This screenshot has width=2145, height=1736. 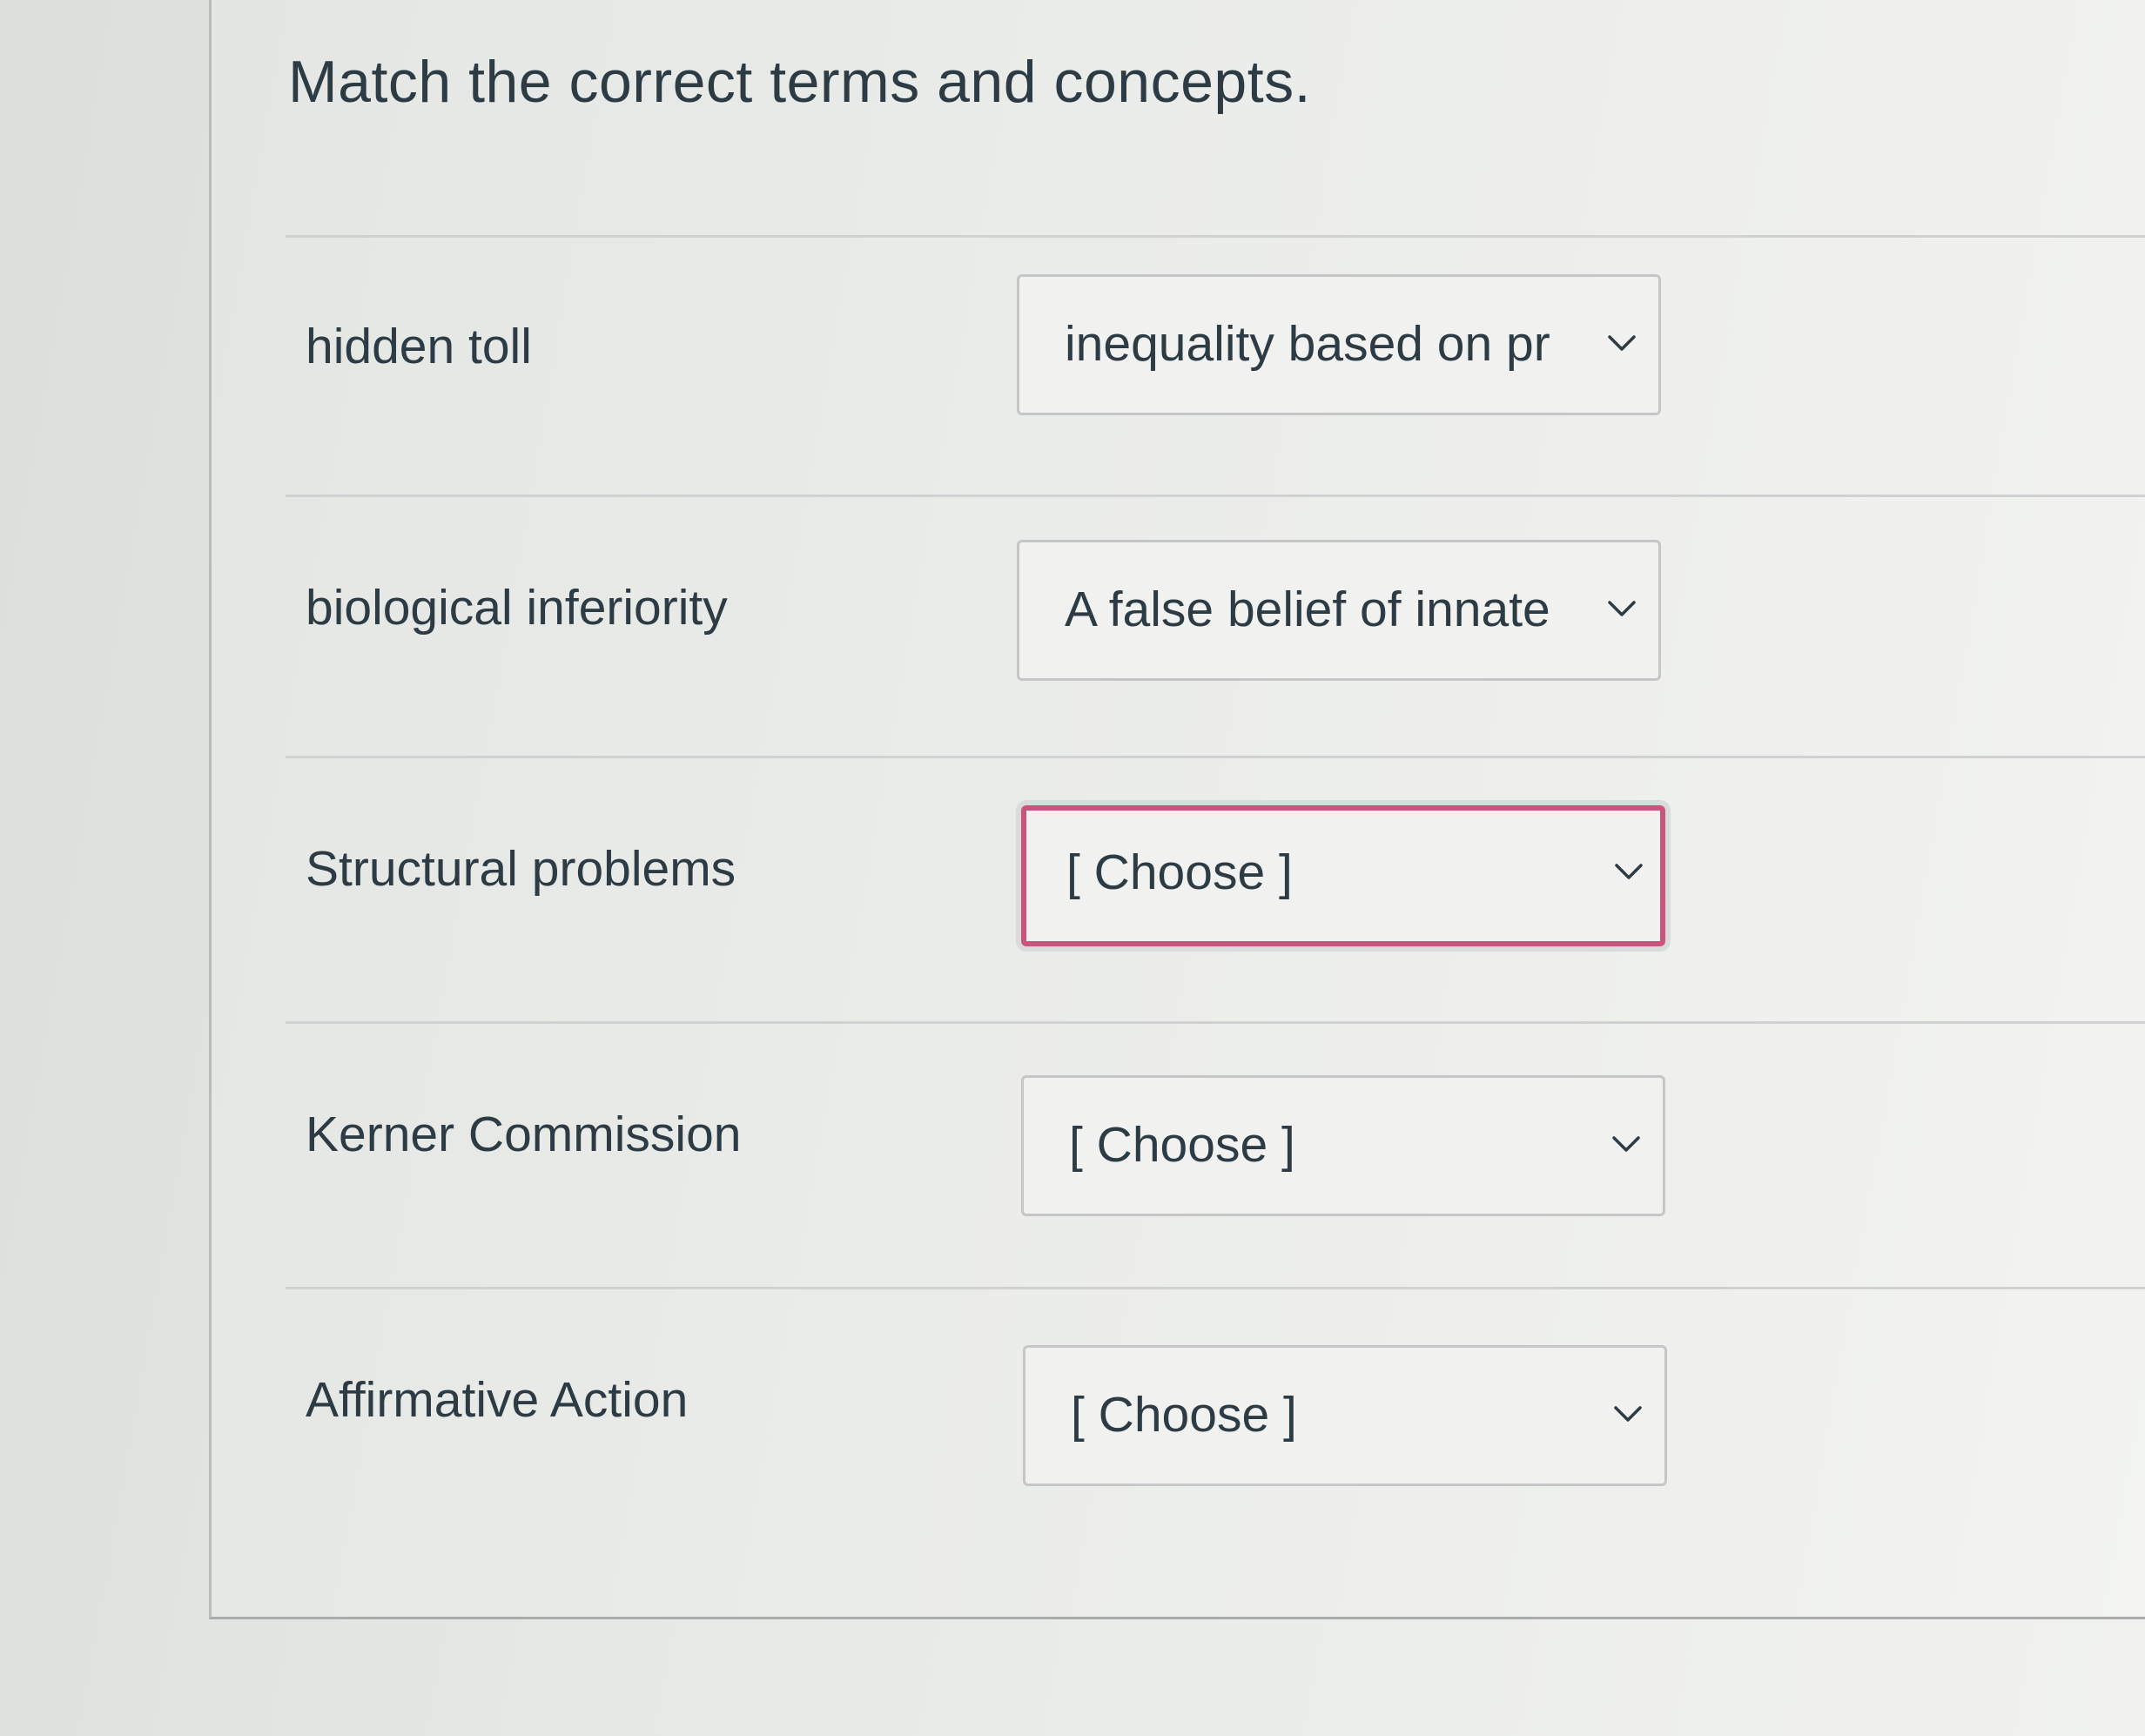 I want to click on match-row: Affirmative Action [ Choose ], so click(x=1178, y=1488).